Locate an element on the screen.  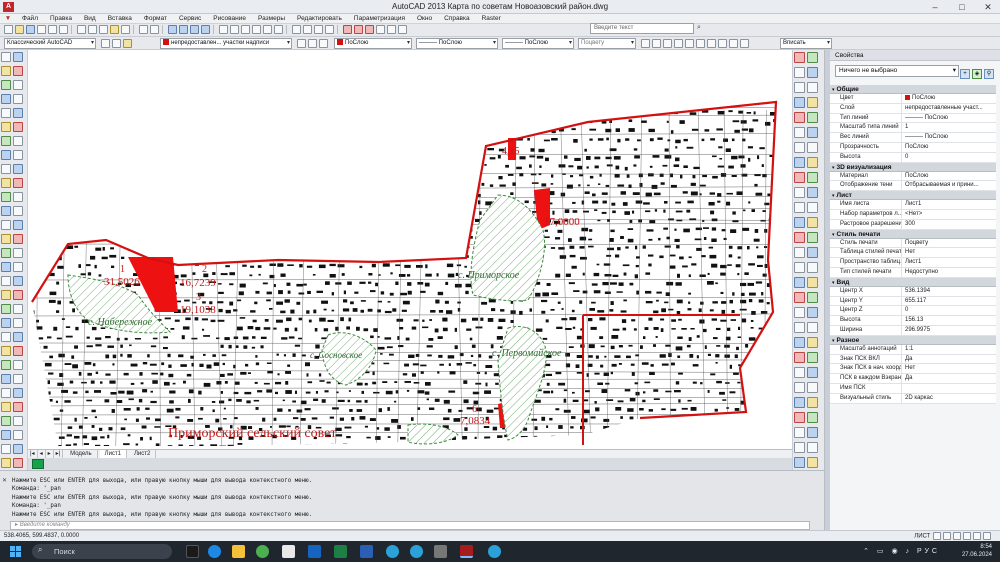
autocad-taskbar-icon is located at coordinates (466, 551).